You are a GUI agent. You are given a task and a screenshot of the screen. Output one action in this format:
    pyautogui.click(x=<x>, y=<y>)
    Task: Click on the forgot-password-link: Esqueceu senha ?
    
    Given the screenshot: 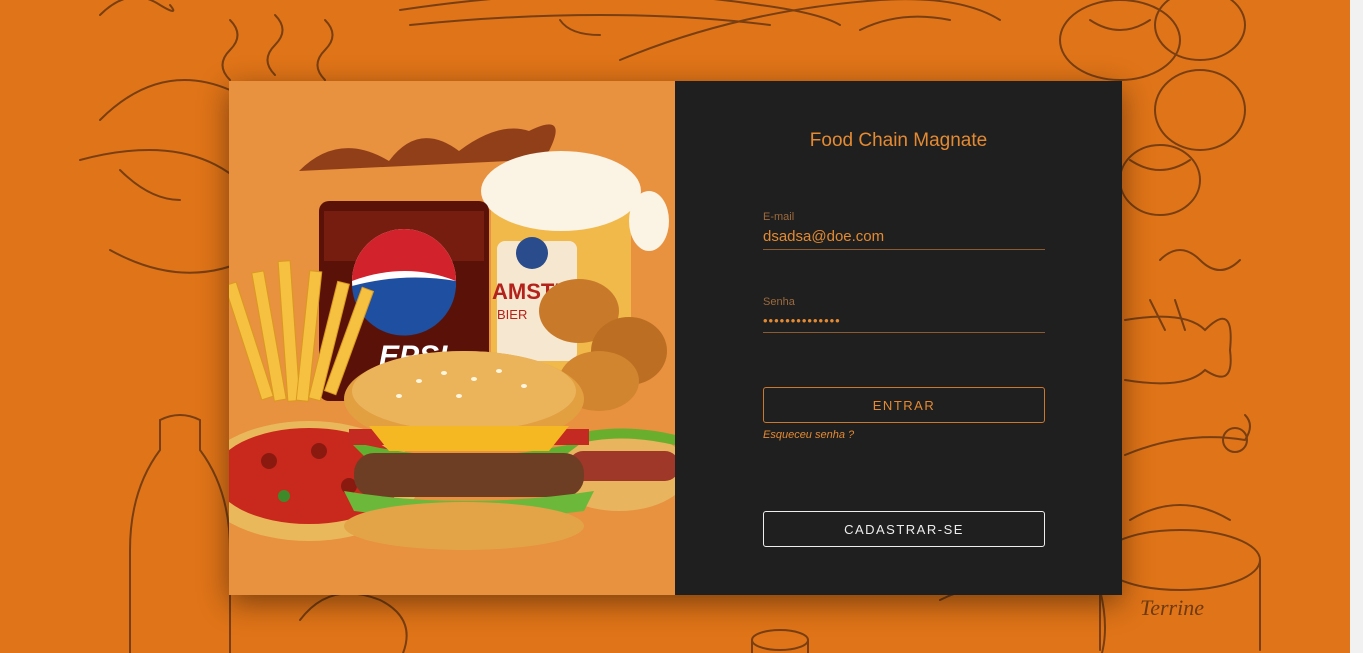 What is the action you would take?
    pyautogui.click(x=808, y=435)
    